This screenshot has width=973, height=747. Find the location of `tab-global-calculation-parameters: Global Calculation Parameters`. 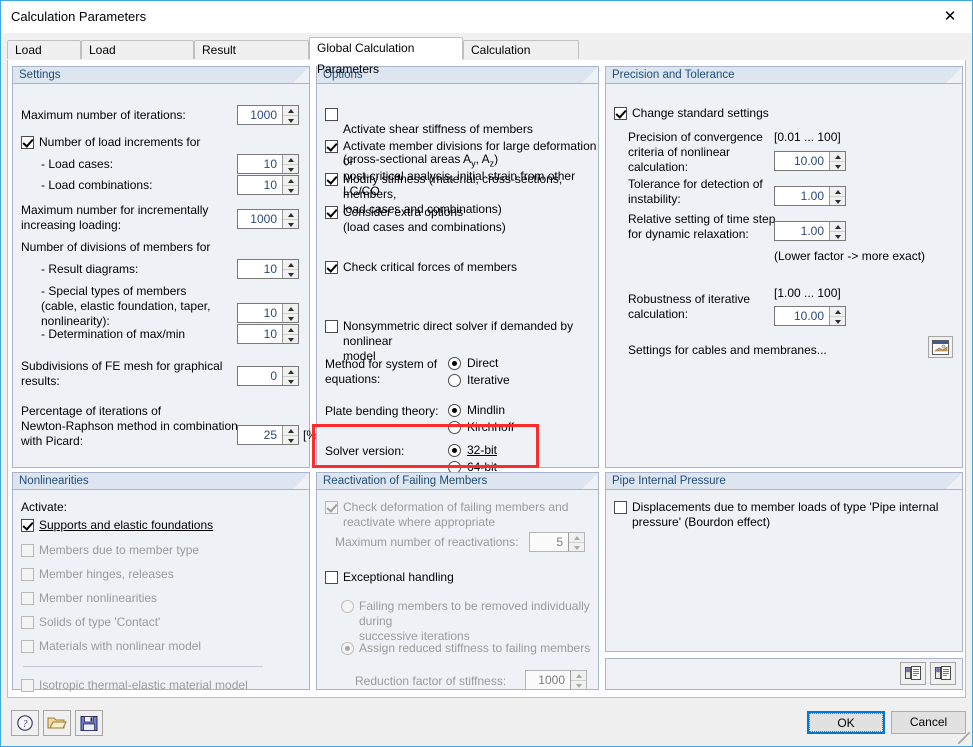

tab-global-calculation-parameters: Global Calculation Parameters is located at coordinates (386, 56).